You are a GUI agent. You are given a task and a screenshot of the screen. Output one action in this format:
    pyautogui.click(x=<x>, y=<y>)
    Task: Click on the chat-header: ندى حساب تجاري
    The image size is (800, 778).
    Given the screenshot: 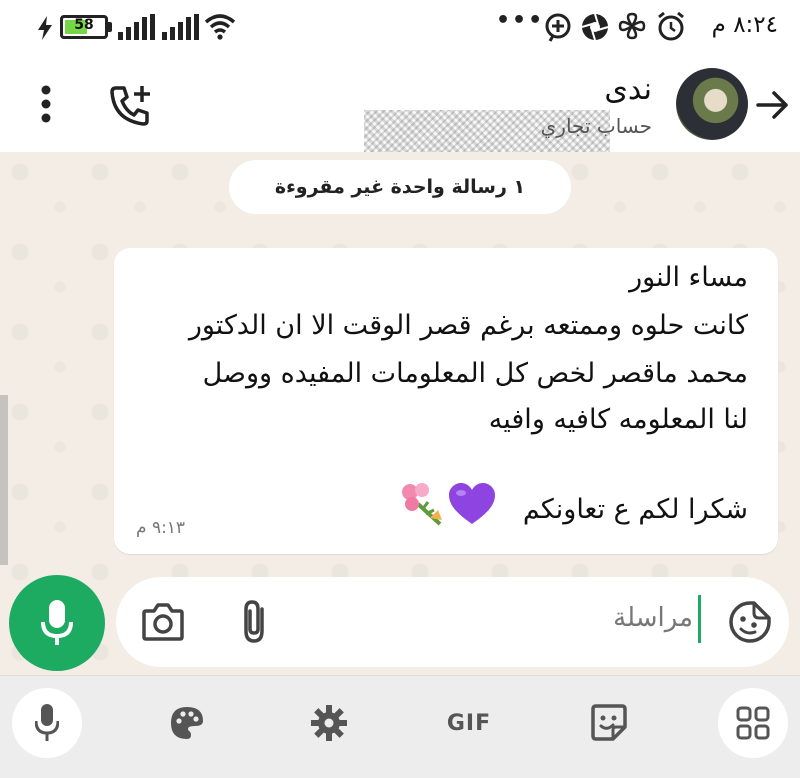 What is the action you would take?
    pyautogui.click(x=400, y=109)
    